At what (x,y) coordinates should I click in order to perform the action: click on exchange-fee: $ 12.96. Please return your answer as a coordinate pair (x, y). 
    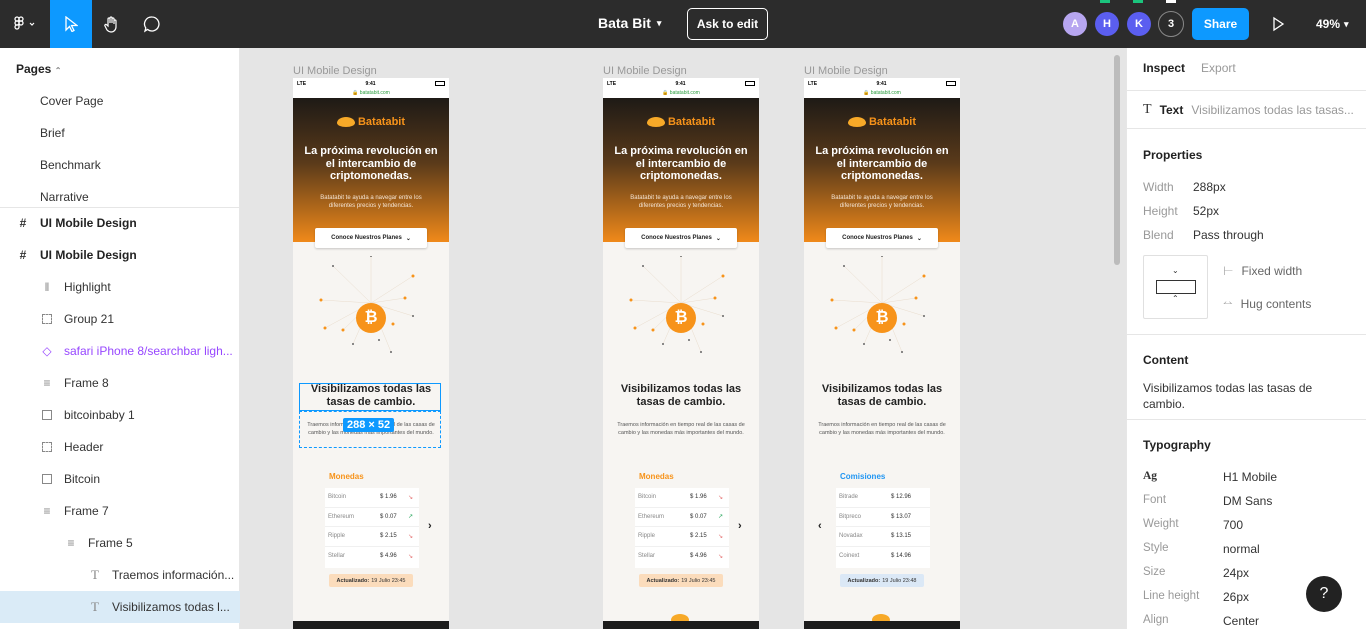
    Looking at the image, I should click on (901, 497).